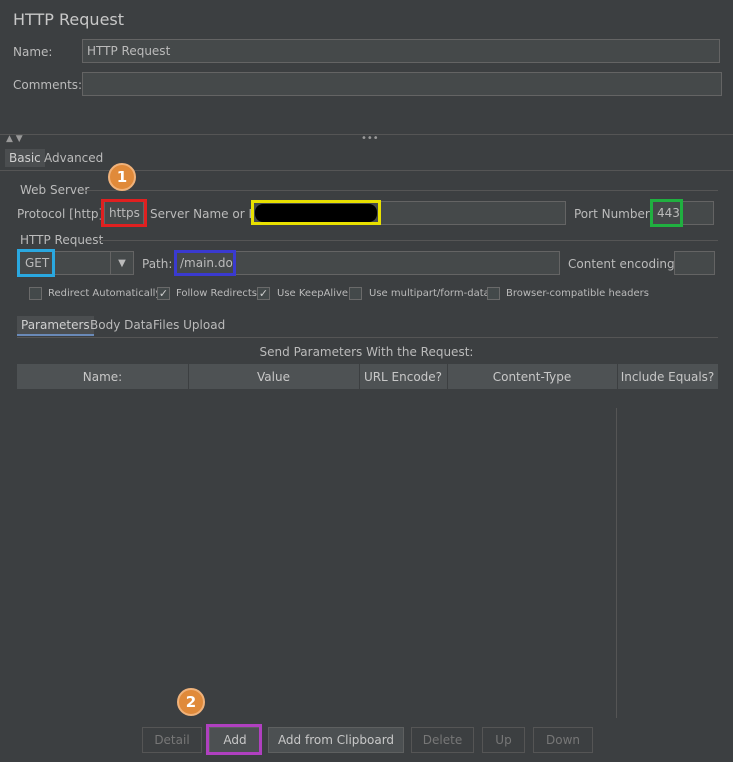 The width and height of the screenshot is (733, 762). I want to click on chevron-down-icon: ▼, so click(121, 263).